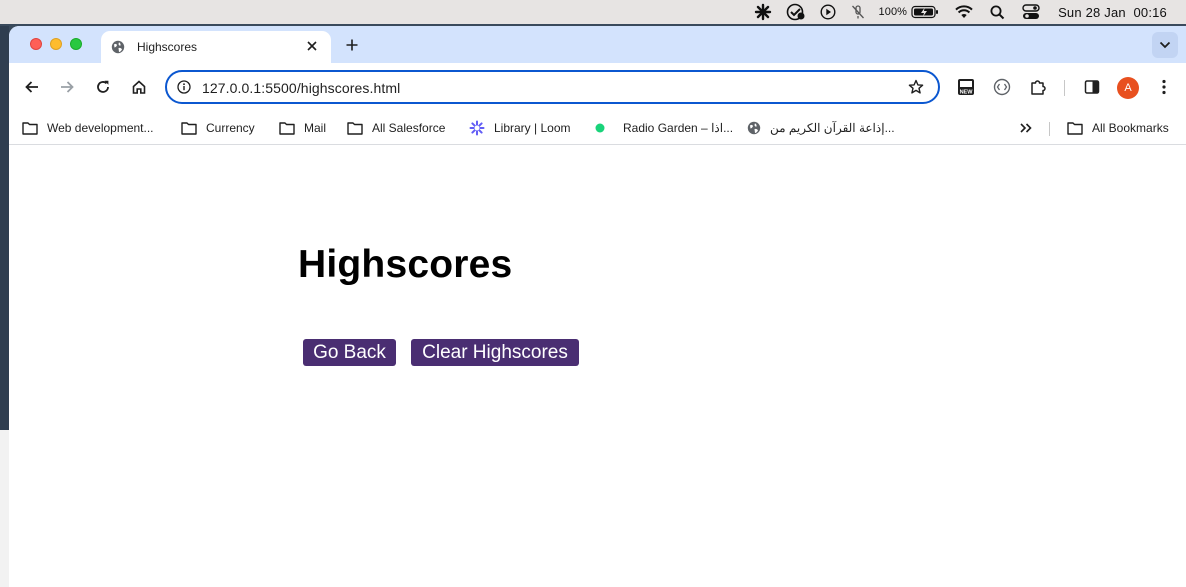 The width and height of the screenshot is (1186, 587). I want to click on code-extension-icon, so click(1002, 87).